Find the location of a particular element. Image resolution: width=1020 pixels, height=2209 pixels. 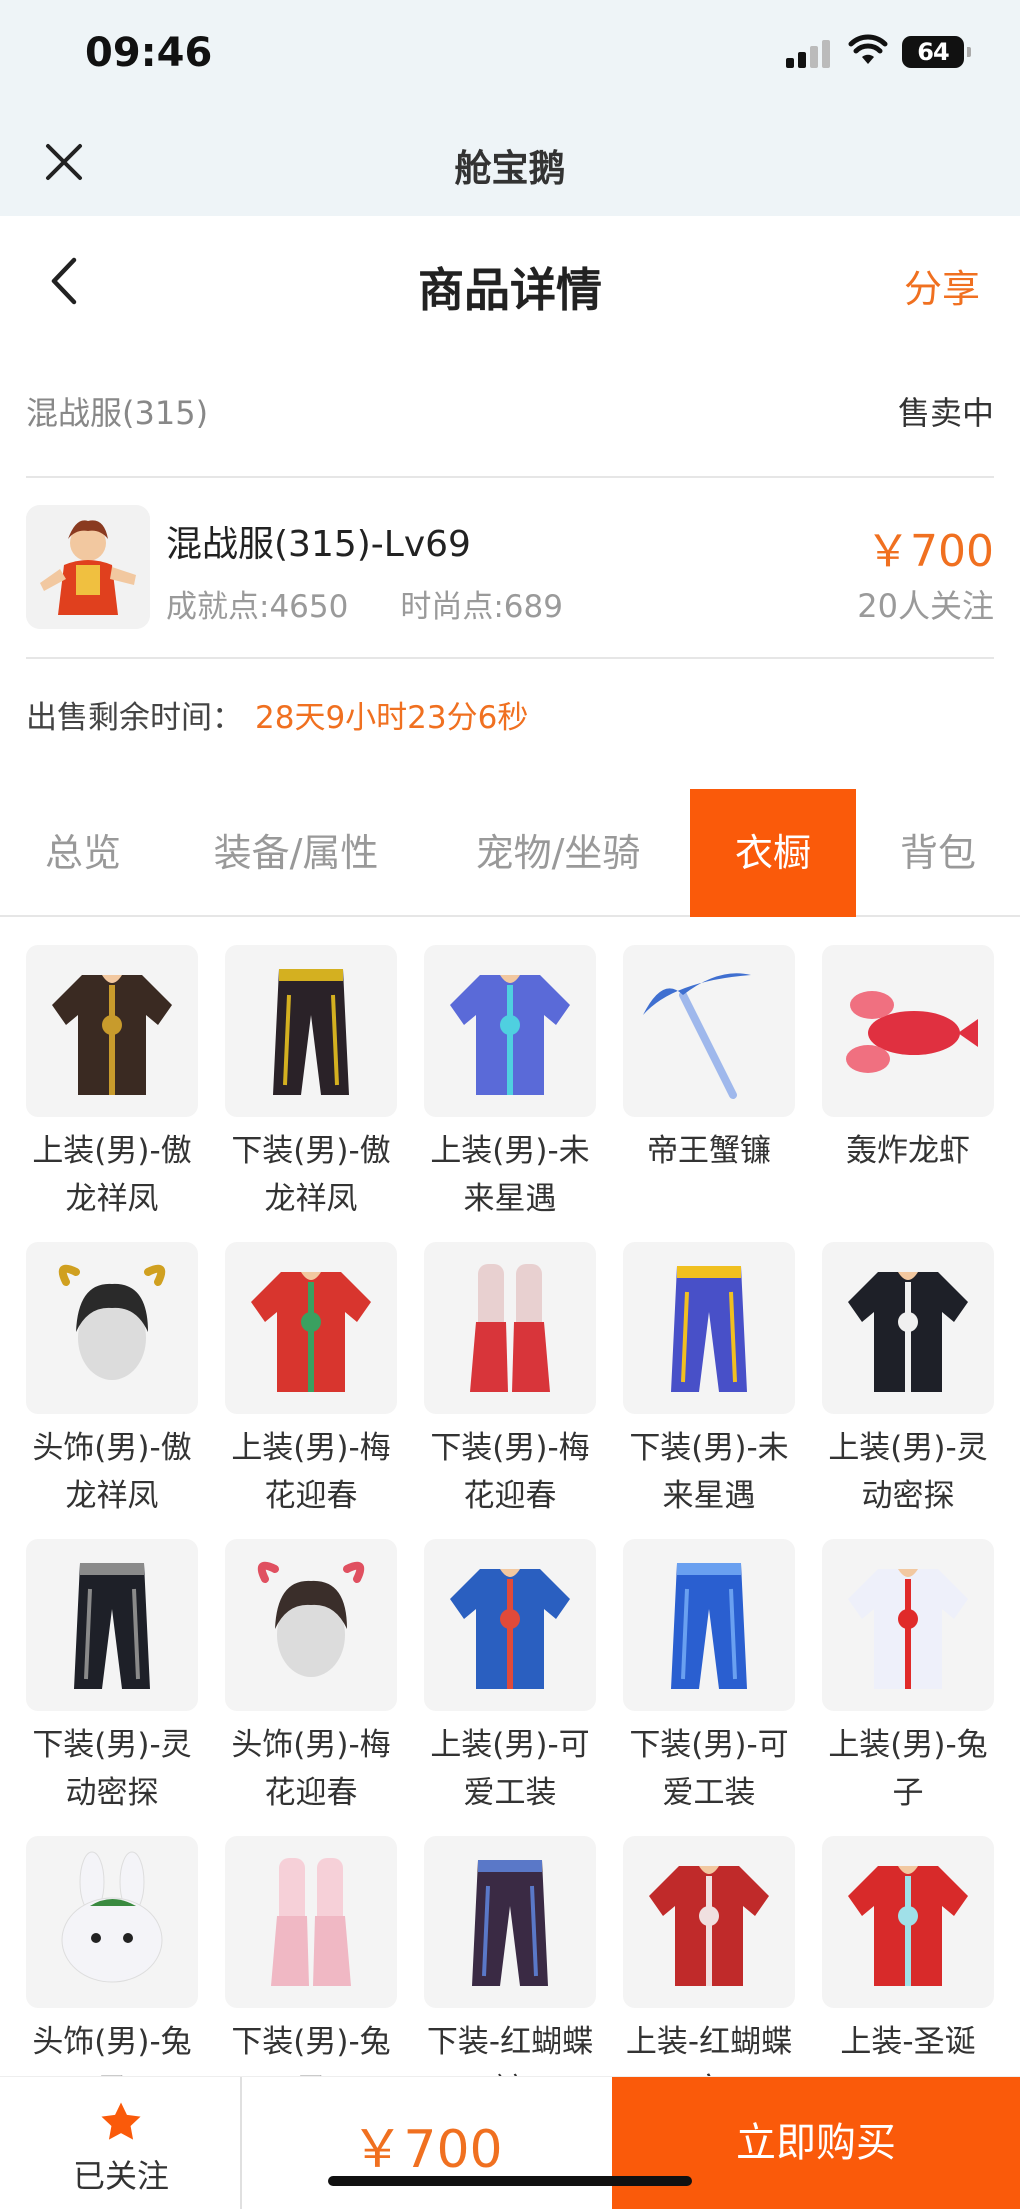

nav-bar: 商品详情 分享 is located at coordinates (510, 281).